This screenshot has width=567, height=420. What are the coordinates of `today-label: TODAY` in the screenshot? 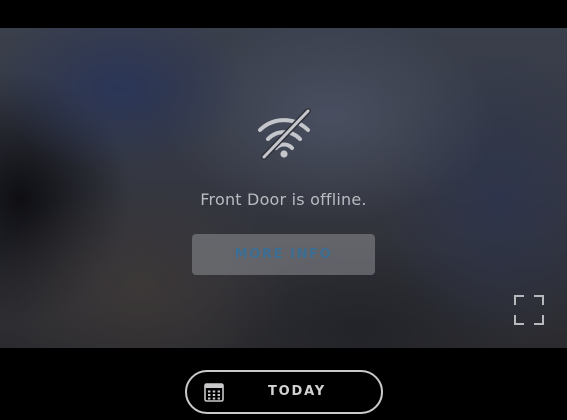 It's located at (297, 391).